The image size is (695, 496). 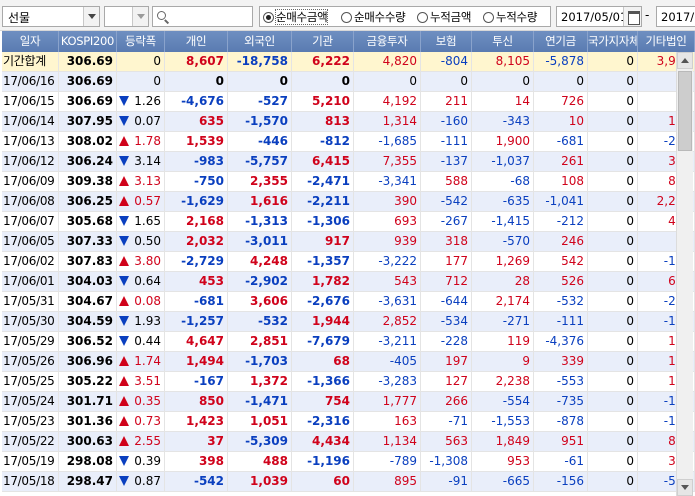 I want to click on cell-value: 1,039, so click(x=260, y=481).